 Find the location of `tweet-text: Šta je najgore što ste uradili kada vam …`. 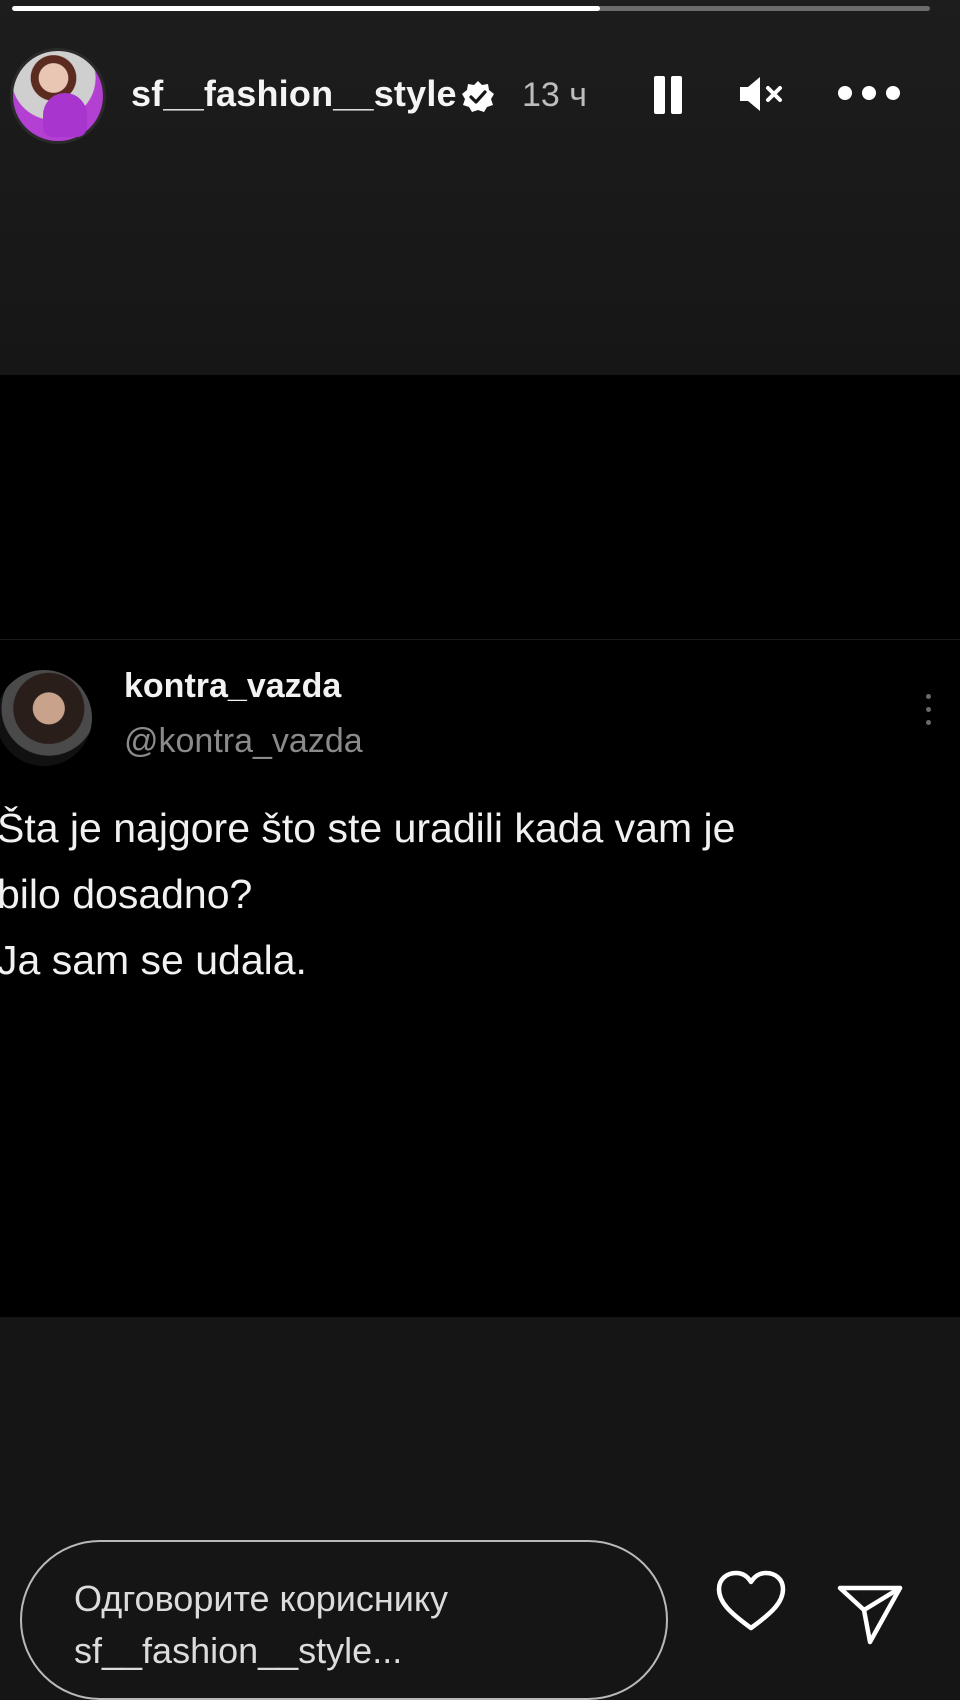

tweet-text: Šta je najgore što ste uradili kada vam … is located at coordinates (478, 894).